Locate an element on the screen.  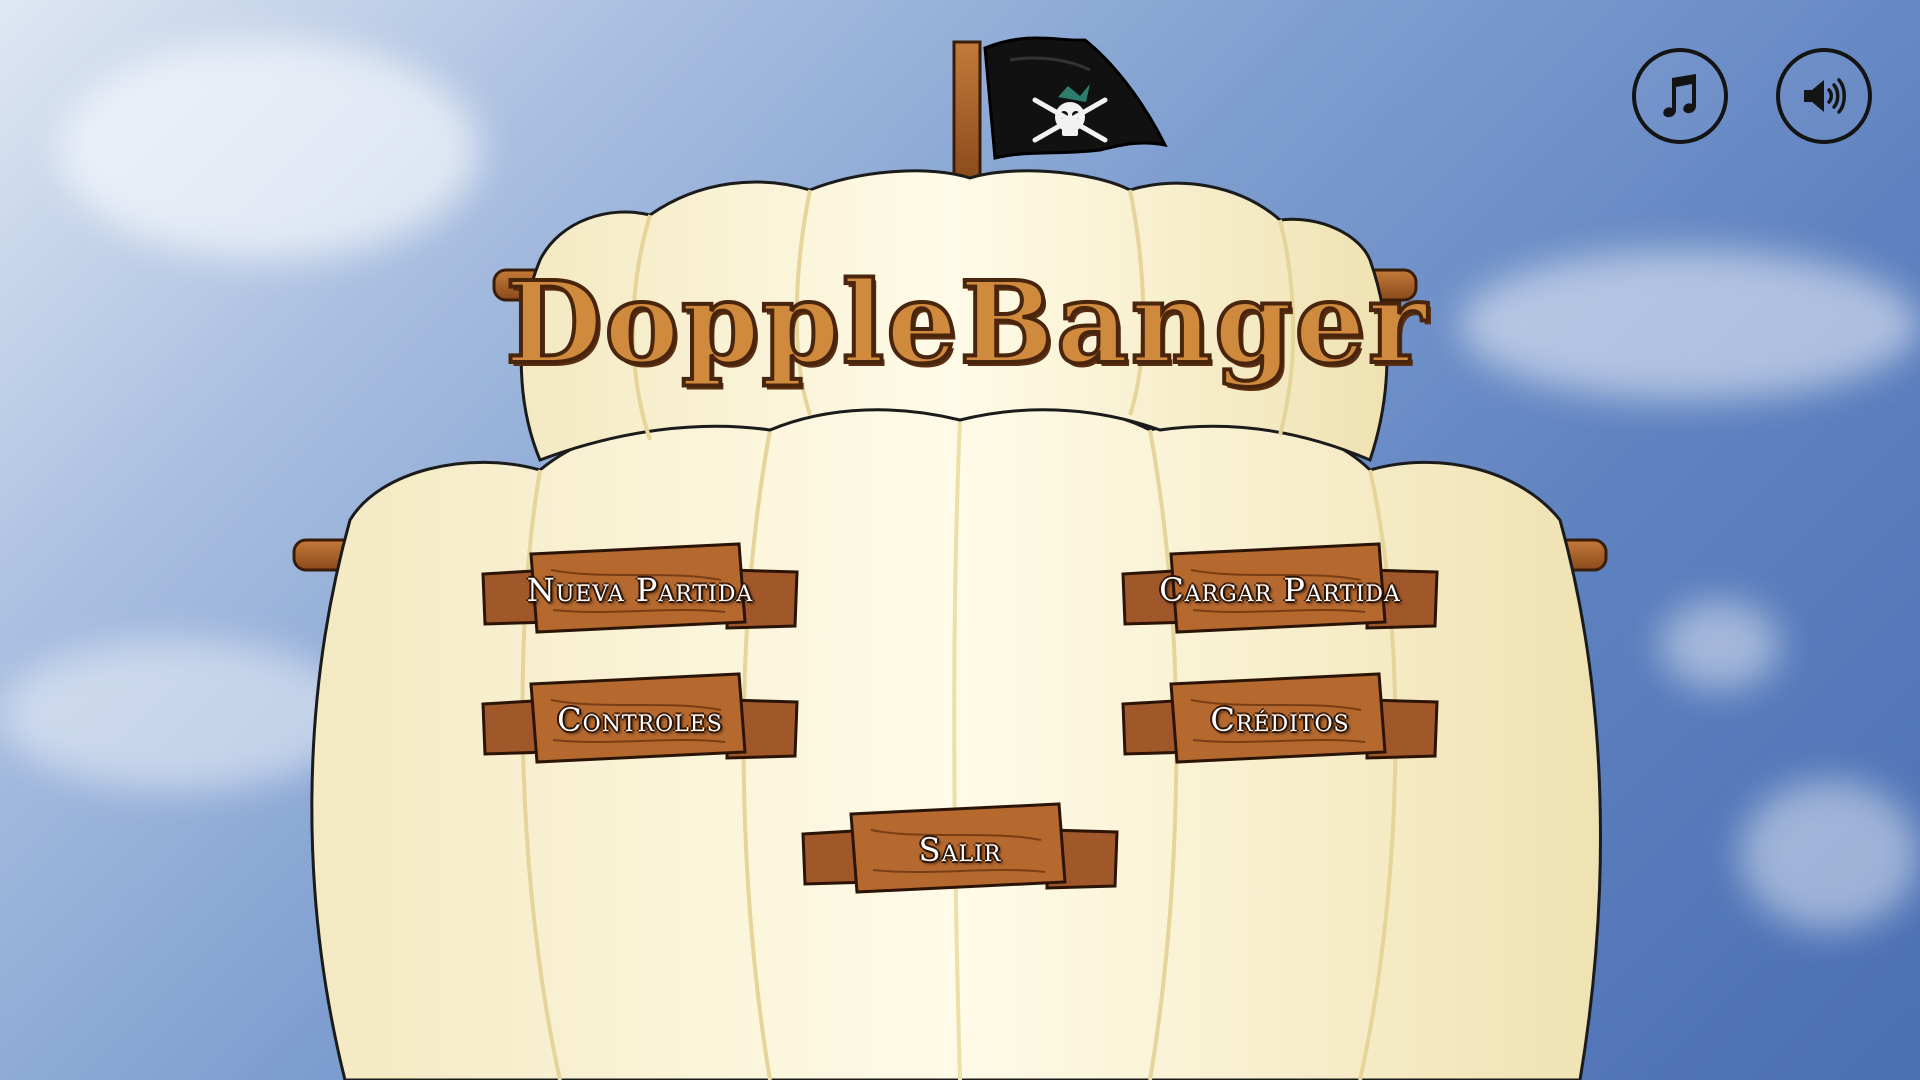
game-logo: DoppleBanger is located at coordinates (966, 323).